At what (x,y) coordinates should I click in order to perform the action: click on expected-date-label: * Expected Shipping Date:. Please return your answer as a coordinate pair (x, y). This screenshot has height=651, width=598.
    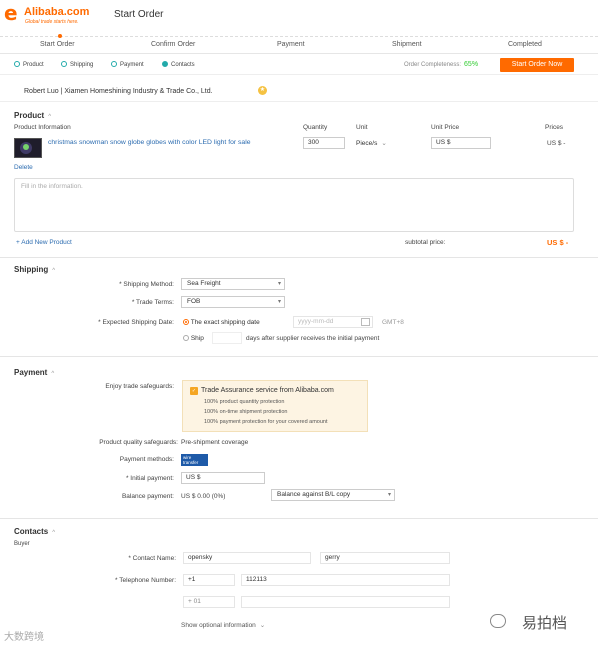
    Looking at the image, I should click on (136, 322).